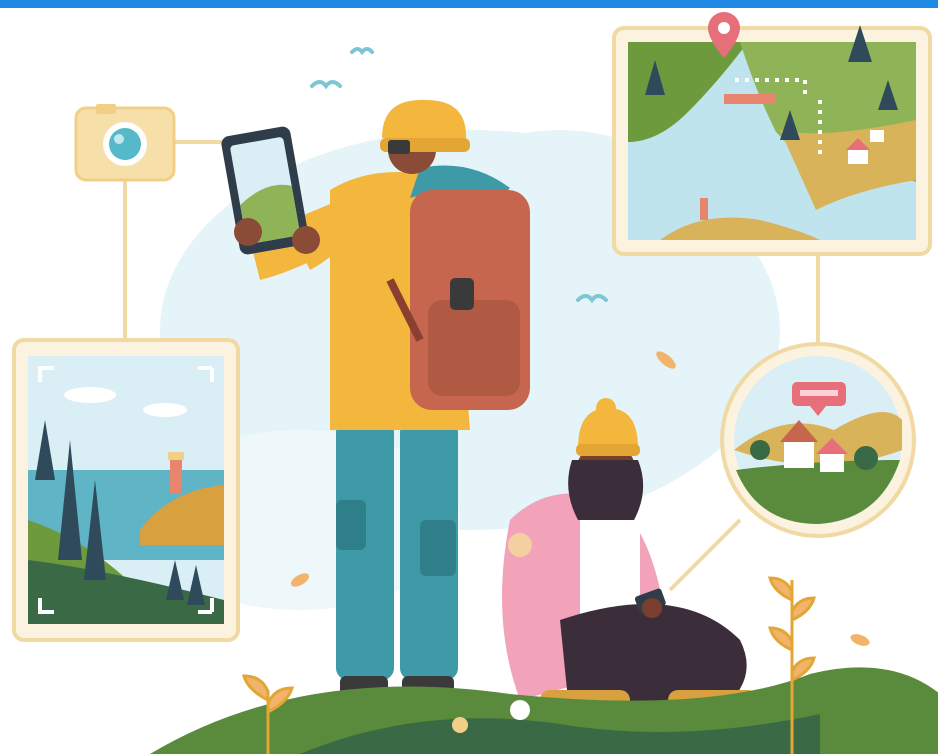 The image size is (938, 754). Describe the element at coordinates (125, 143) in the screenshot. I see `camera-icon` at that location.